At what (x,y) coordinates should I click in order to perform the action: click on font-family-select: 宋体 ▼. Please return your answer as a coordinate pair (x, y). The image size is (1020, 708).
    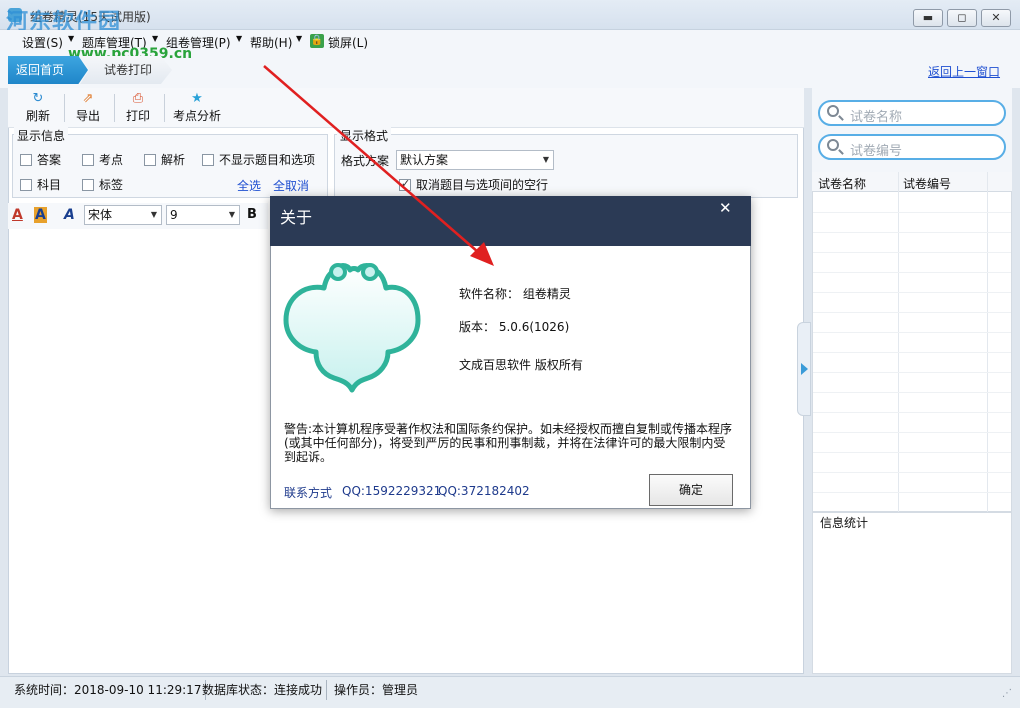
    Looking at the image, I should click on (123, 215).